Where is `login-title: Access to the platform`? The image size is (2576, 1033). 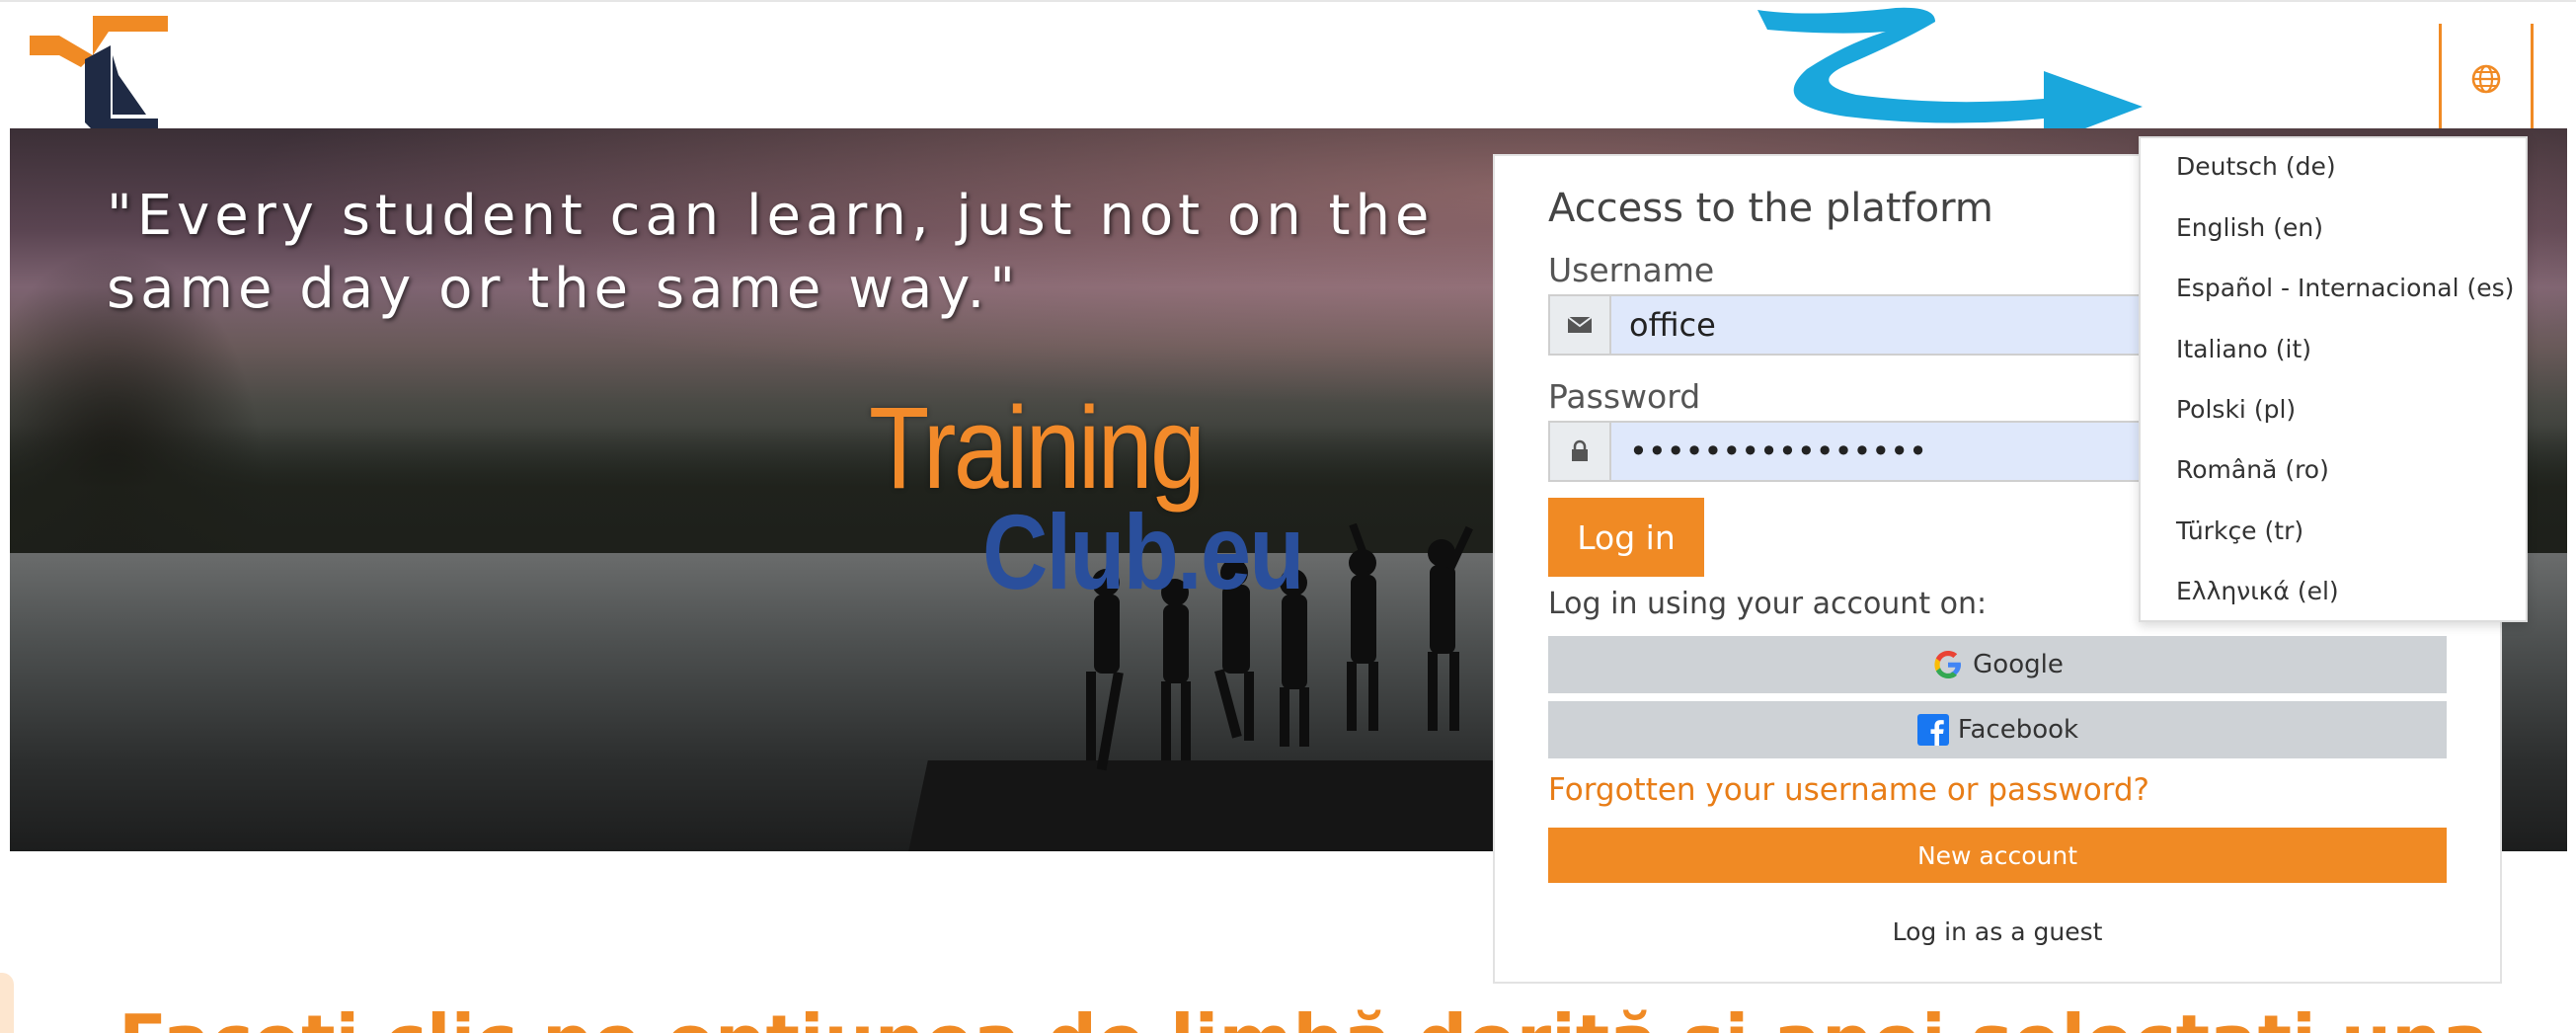 login-title: Access to the platform is located at coordinates (1770, 209).